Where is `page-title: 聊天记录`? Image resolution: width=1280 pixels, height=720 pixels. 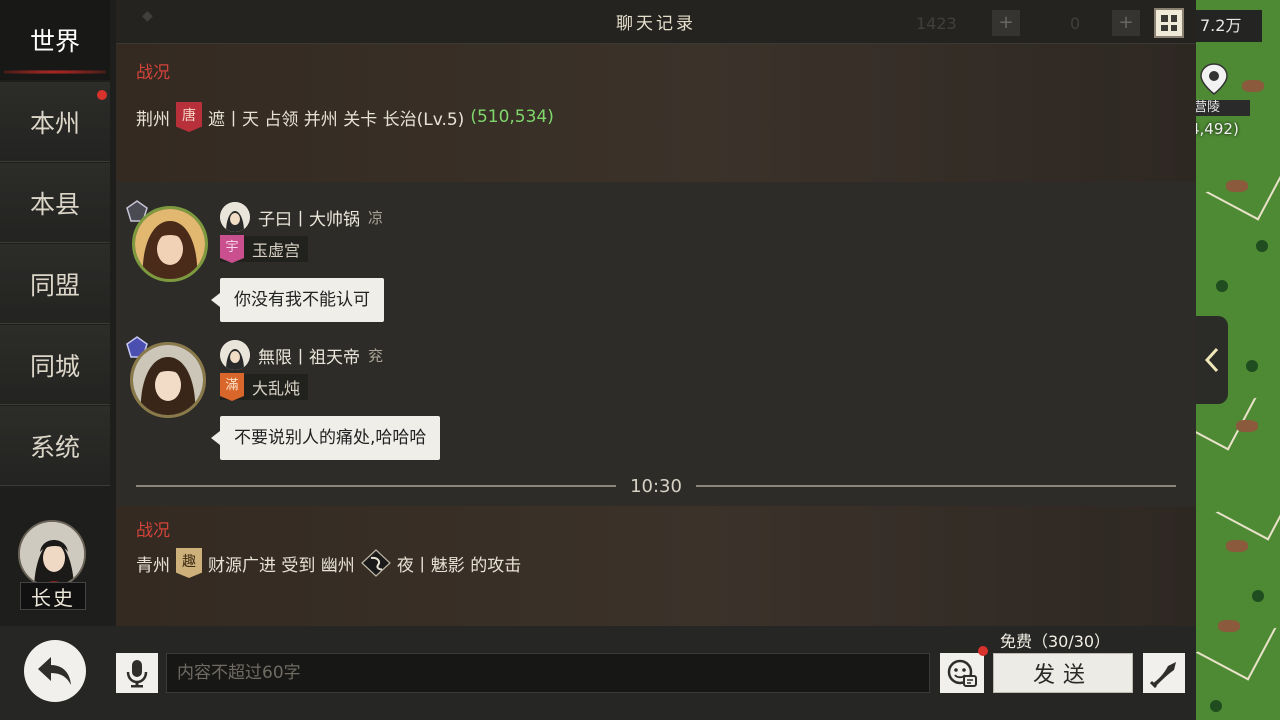
page-title: 聊天记录 is located at coordinates (656, 24).